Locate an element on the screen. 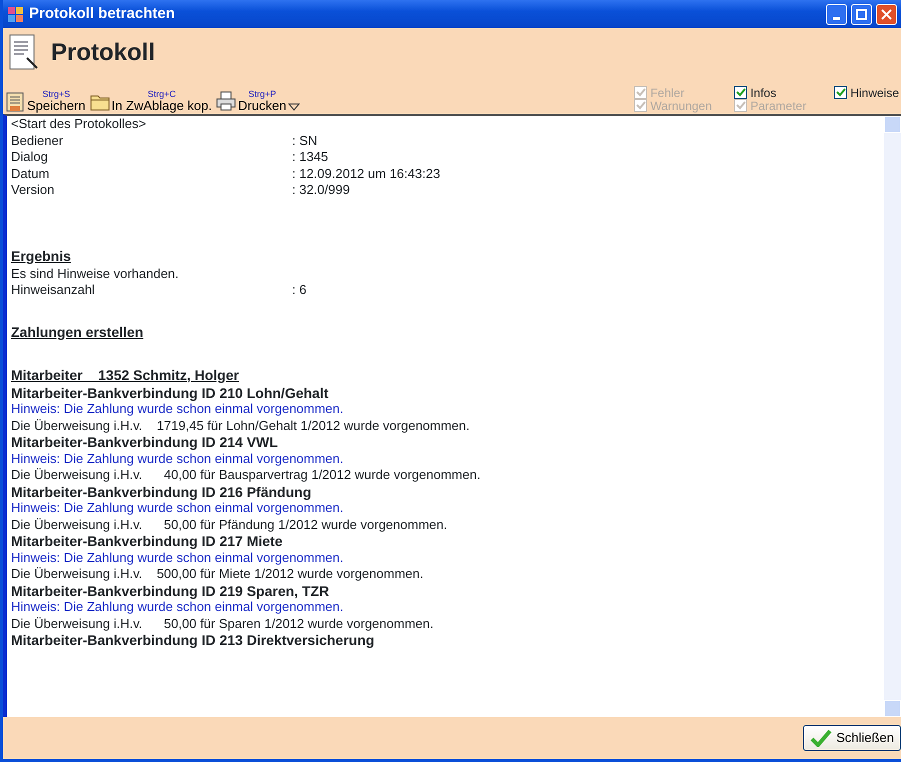 The image size is (901, 762). field-label: Hinweisanzahl is located at coordinates (53, 290).